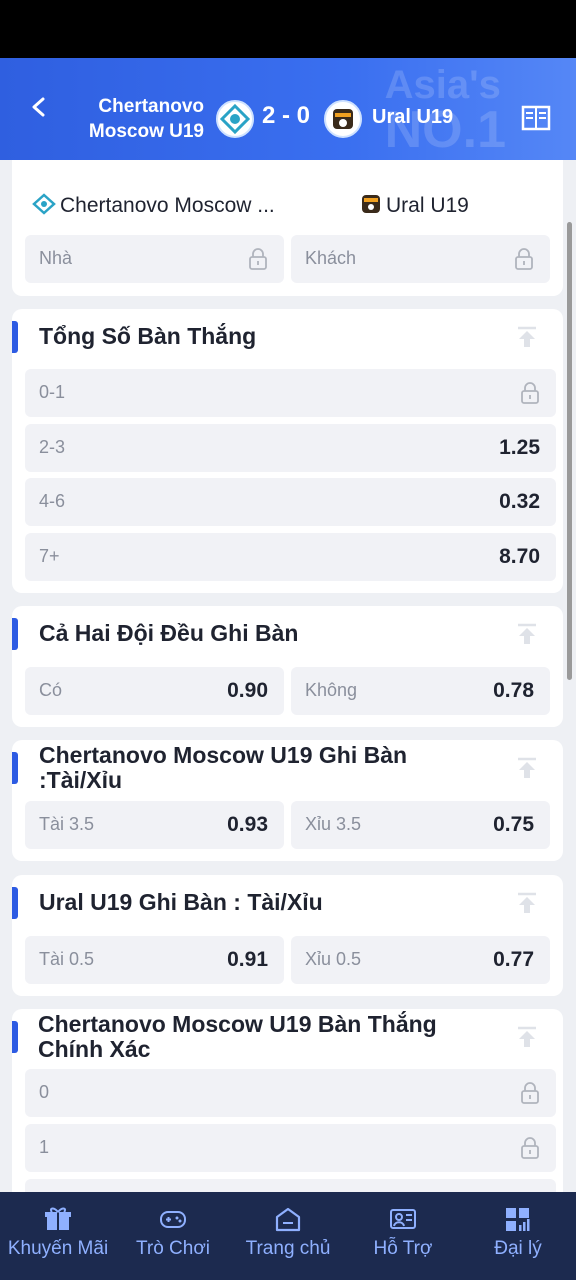 This screenshot has width=576, height=1280. Describe the element at coordinates (169, 633) in the screenshot. I see `market-title: Cả Hai Đội Đều Ghi Bàn` at that location.